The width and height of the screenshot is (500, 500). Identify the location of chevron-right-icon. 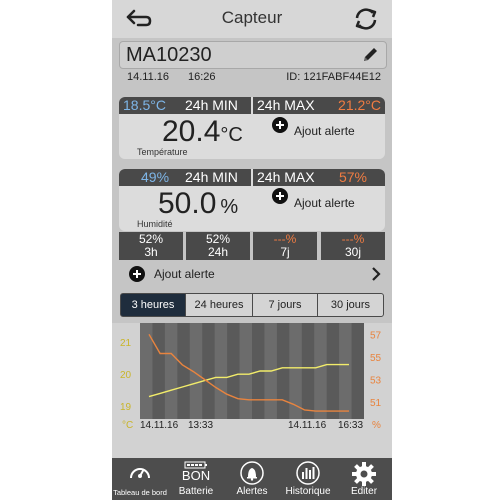
(376, 274).